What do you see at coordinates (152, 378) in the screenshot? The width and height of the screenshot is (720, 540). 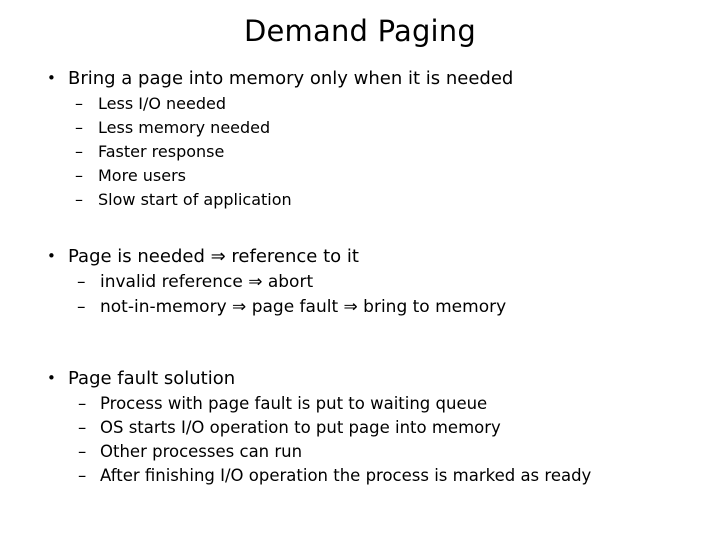 I see `bullet-label: Page fault solution` at bounding box center [152, 378].